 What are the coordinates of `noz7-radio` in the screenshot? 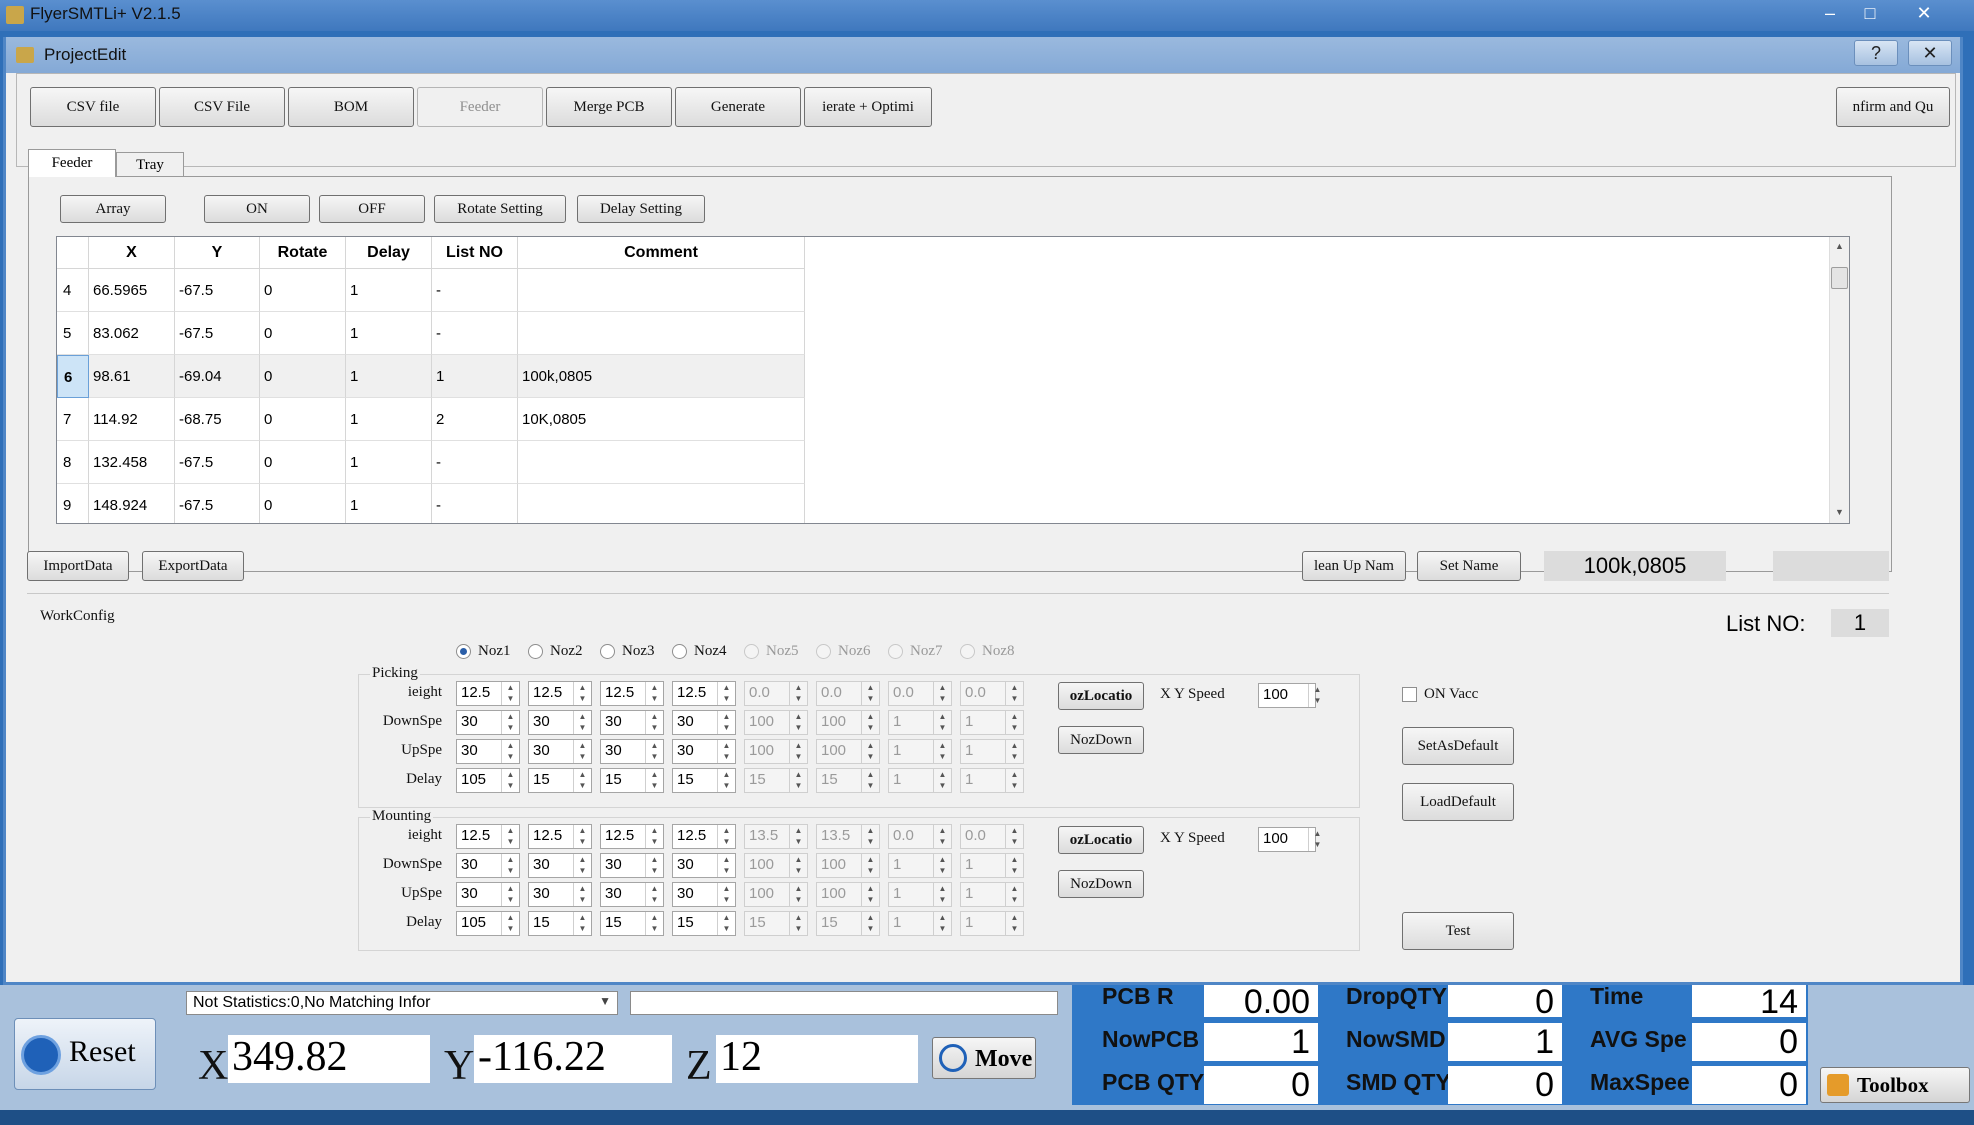 It's located at (895, 651).